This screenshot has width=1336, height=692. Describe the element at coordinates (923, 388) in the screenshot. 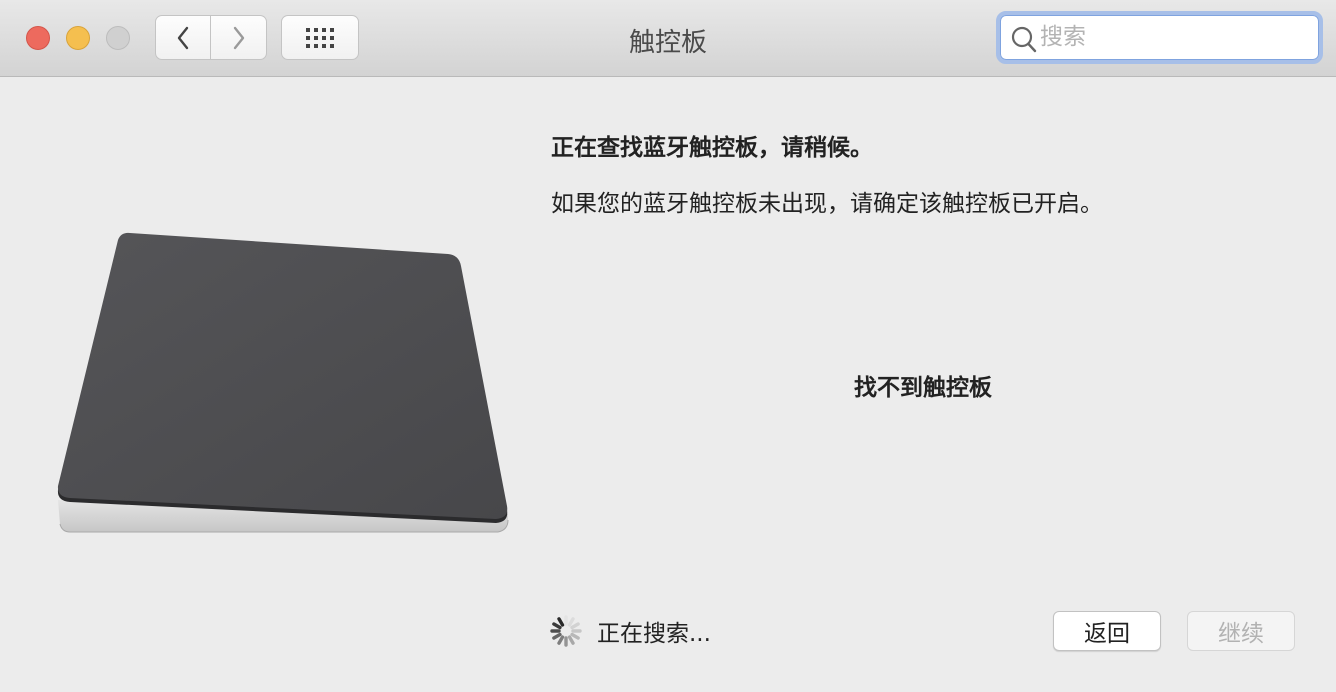

I see `not-found-message: 找不到触控板` at that location.